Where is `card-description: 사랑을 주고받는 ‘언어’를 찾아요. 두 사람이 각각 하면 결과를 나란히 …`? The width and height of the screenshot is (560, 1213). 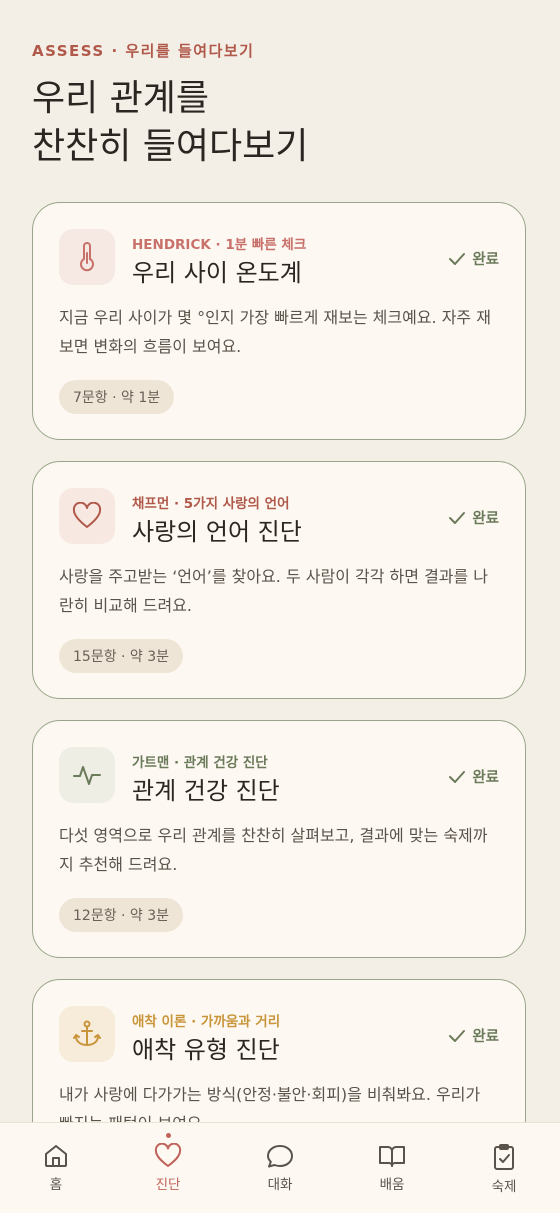
card-description: 사랑을 주고받는 ‘언어’를 찾아요. 두 사람이 각각 하면 결과를 나란히 … is located at coordinates (274, 591).